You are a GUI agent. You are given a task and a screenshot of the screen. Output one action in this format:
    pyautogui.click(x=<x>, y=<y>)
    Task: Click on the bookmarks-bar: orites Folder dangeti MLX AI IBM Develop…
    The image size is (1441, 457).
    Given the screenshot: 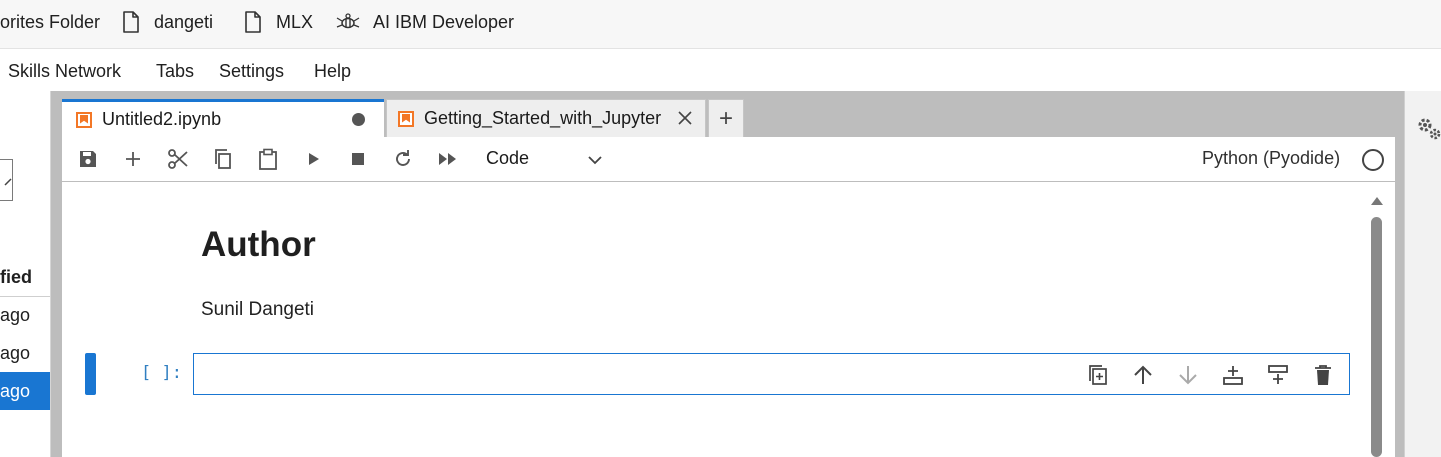 What is the action you would take?
    pyautogui.click(x=720, y=24)
    